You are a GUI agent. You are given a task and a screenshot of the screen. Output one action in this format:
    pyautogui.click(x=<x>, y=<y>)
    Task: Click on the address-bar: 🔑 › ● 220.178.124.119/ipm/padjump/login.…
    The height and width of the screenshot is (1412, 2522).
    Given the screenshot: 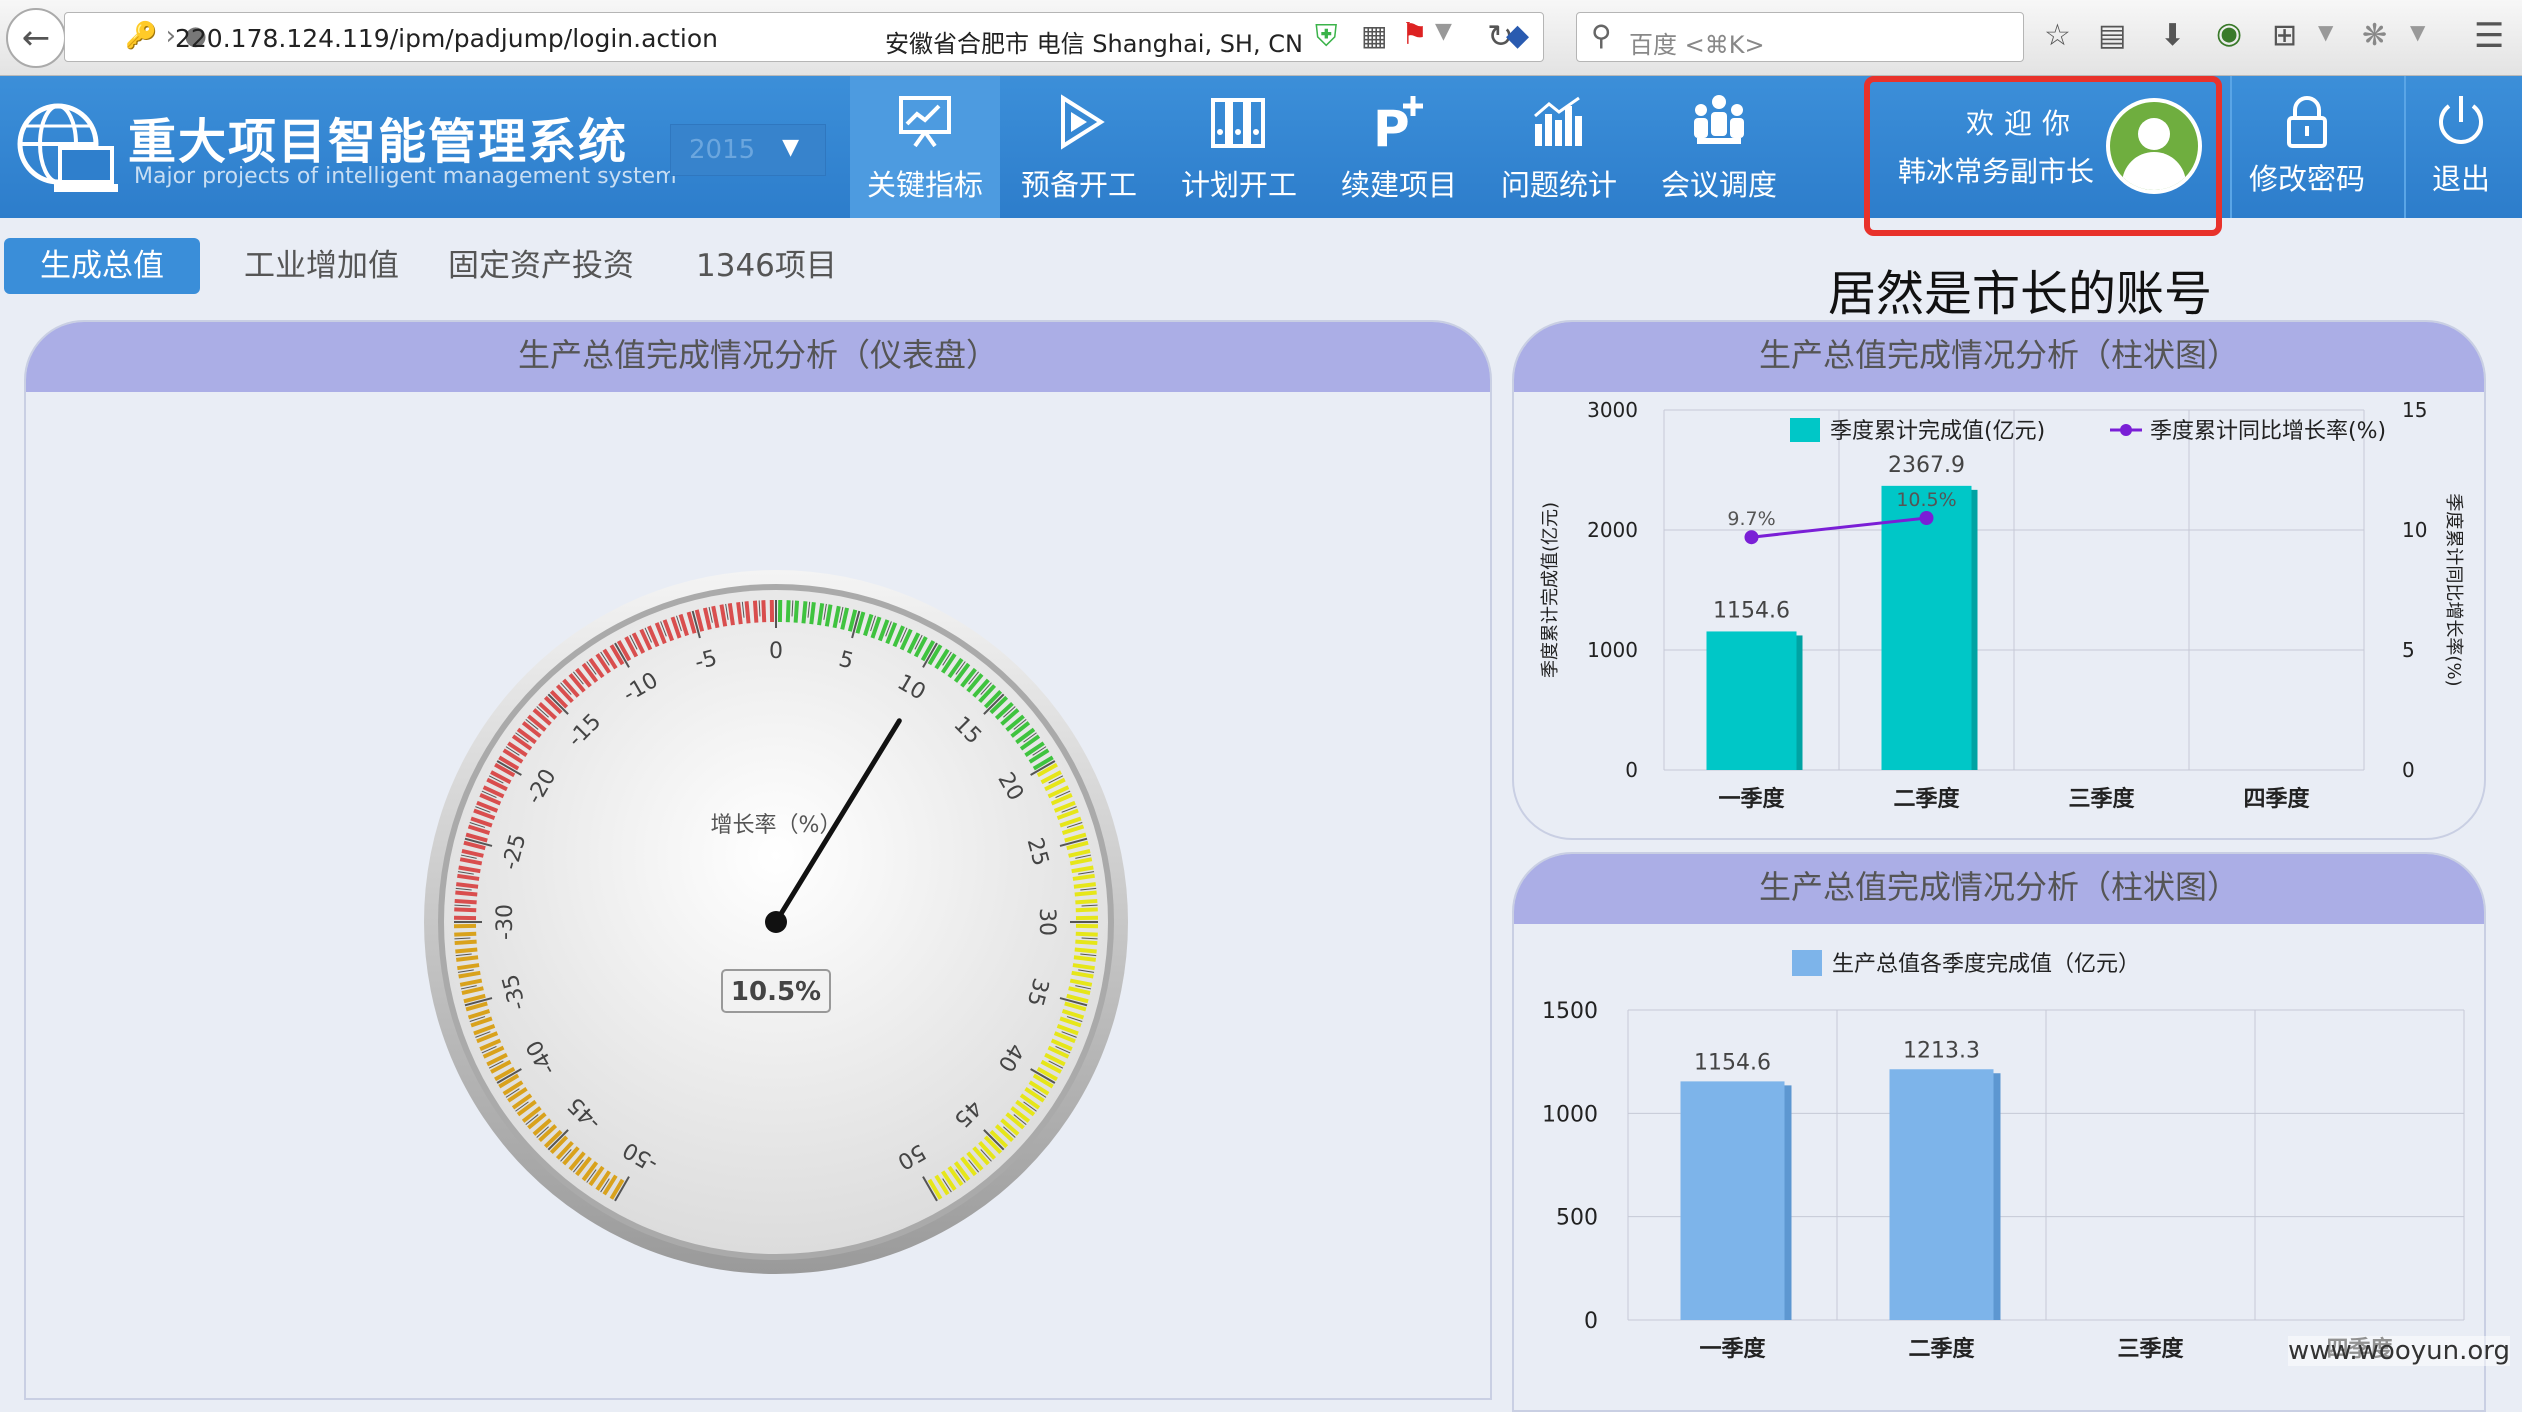 What is the action you would take?
    pyautogui.click(x=804, y=37)
    